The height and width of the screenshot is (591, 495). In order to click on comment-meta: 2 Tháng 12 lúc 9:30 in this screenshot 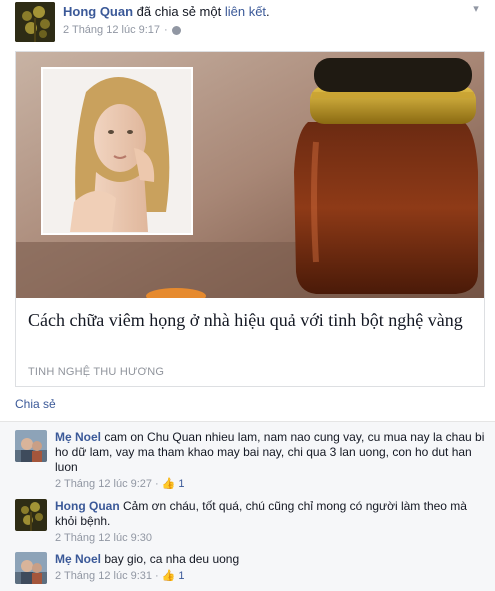, I will do `click(270, 538)`.